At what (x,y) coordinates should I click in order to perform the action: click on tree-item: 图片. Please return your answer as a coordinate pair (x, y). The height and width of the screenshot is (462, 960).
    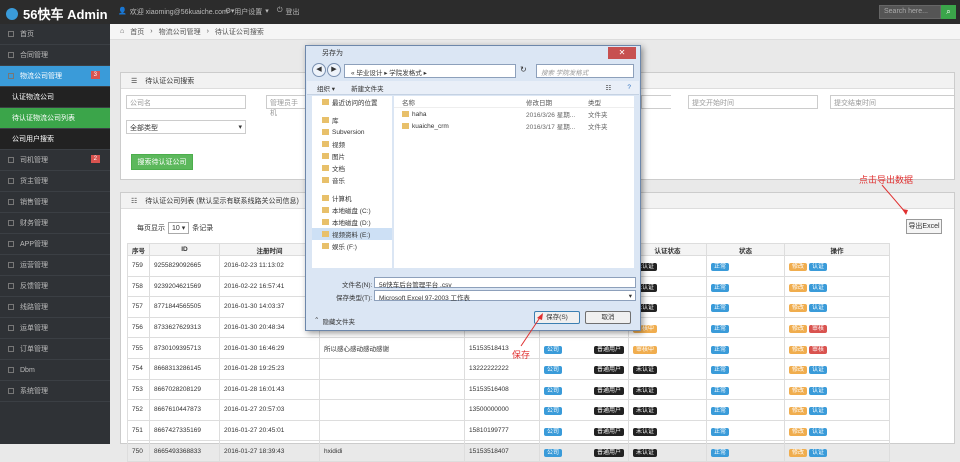
    Looking at the image, I should click on (352, 156).